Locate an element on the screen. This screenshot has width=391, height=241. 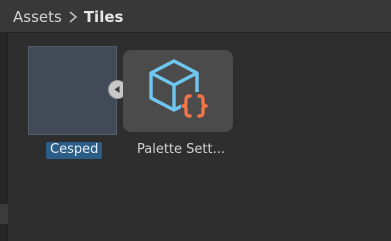
asset-label-cesped: Cesped is located at coordinates (74, 150).